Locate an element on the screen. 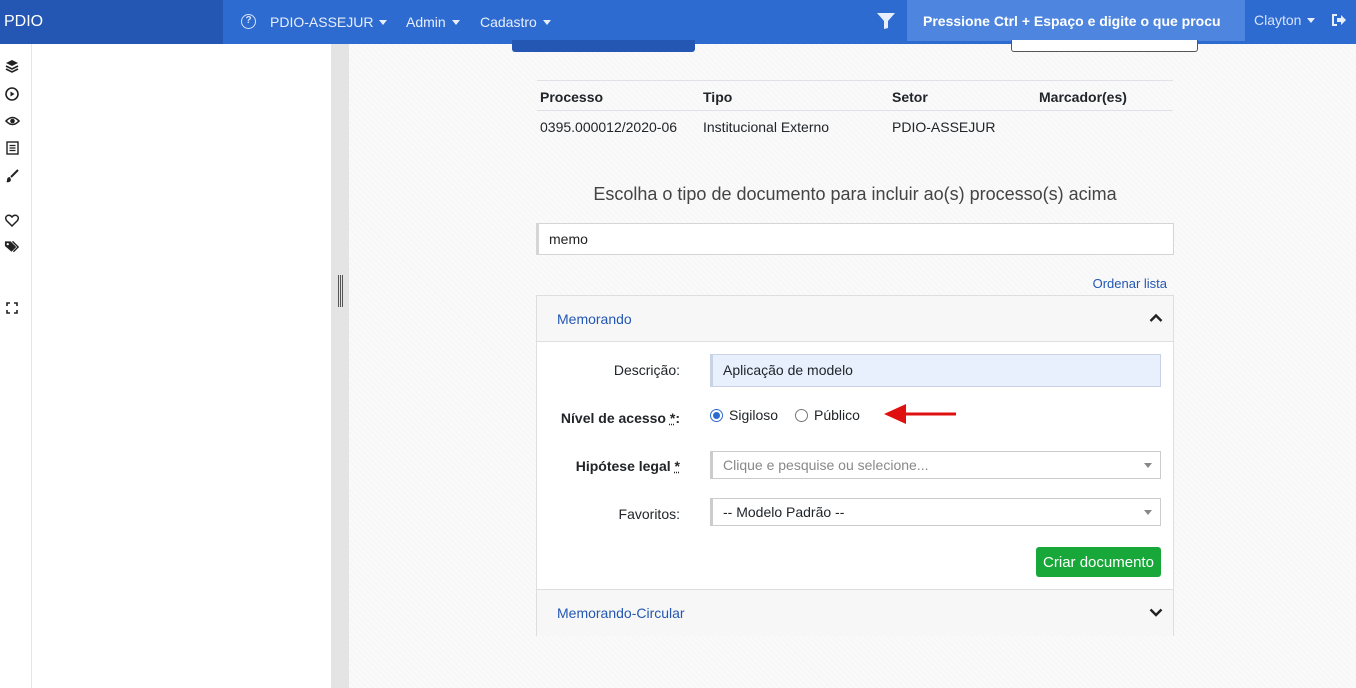  nivel-acesso-label: Nível de acesso *: is located at coordinates (608, 418).